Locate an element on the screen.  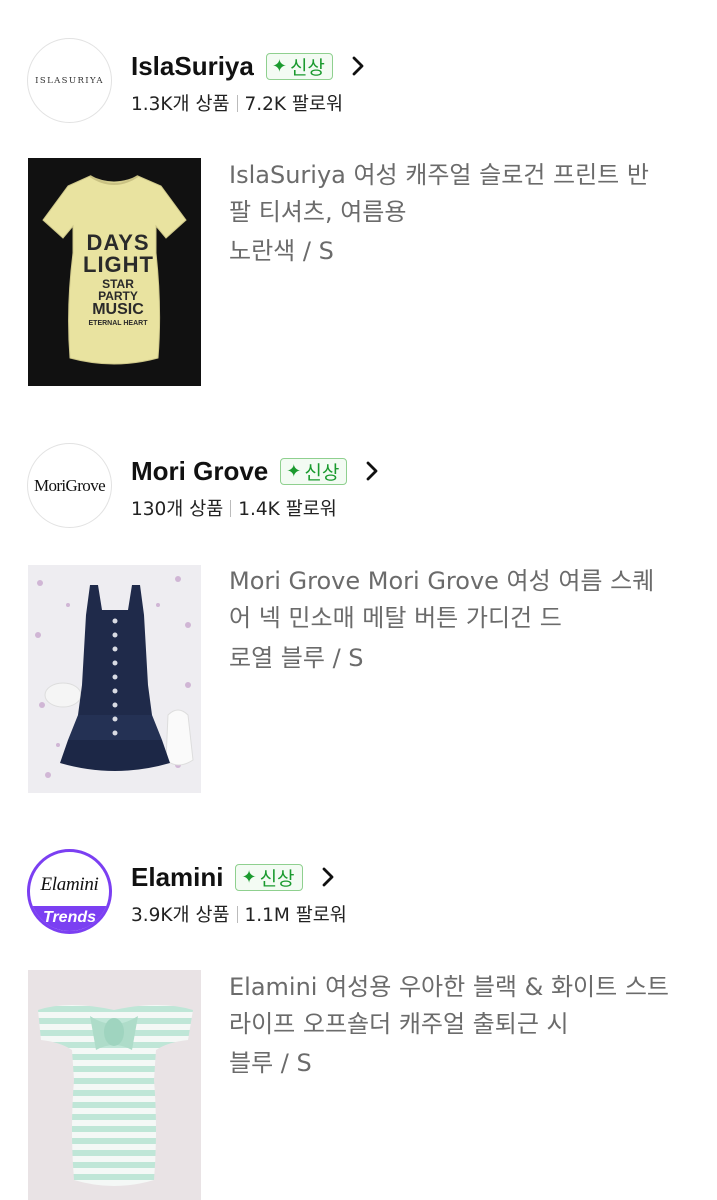
product-variant: 노란색 / S is located at coordinates (281, 251).